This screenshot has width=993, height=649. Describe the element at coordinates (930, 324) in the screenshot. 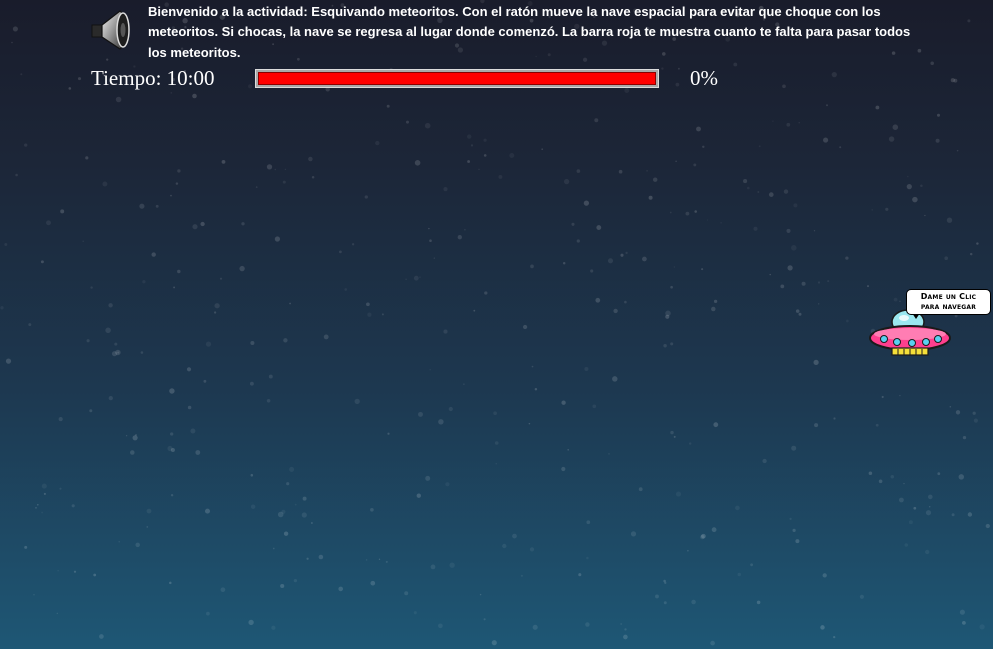

I see `navigate-button: Dame un Clic para navegar` at that location.